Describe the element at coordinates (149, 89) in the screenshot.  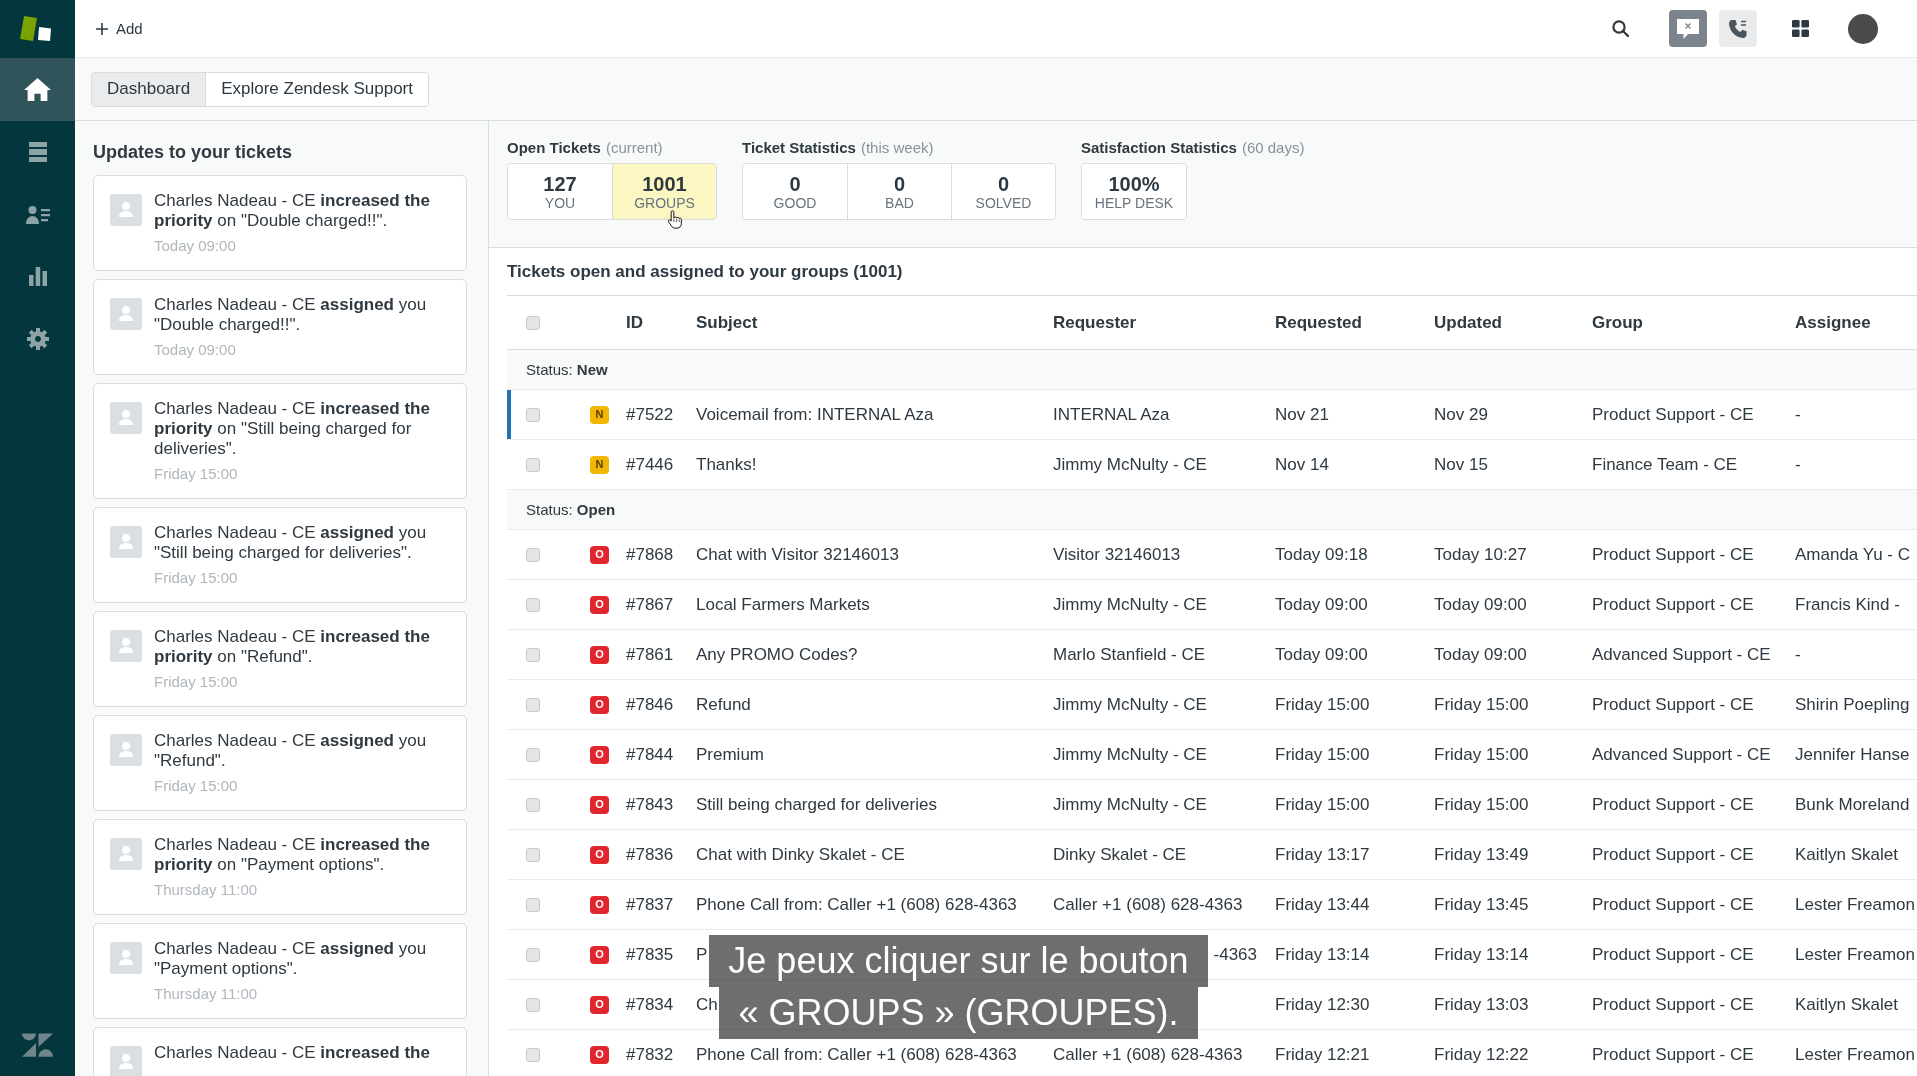
I see `tab: Dashboard` at that location.